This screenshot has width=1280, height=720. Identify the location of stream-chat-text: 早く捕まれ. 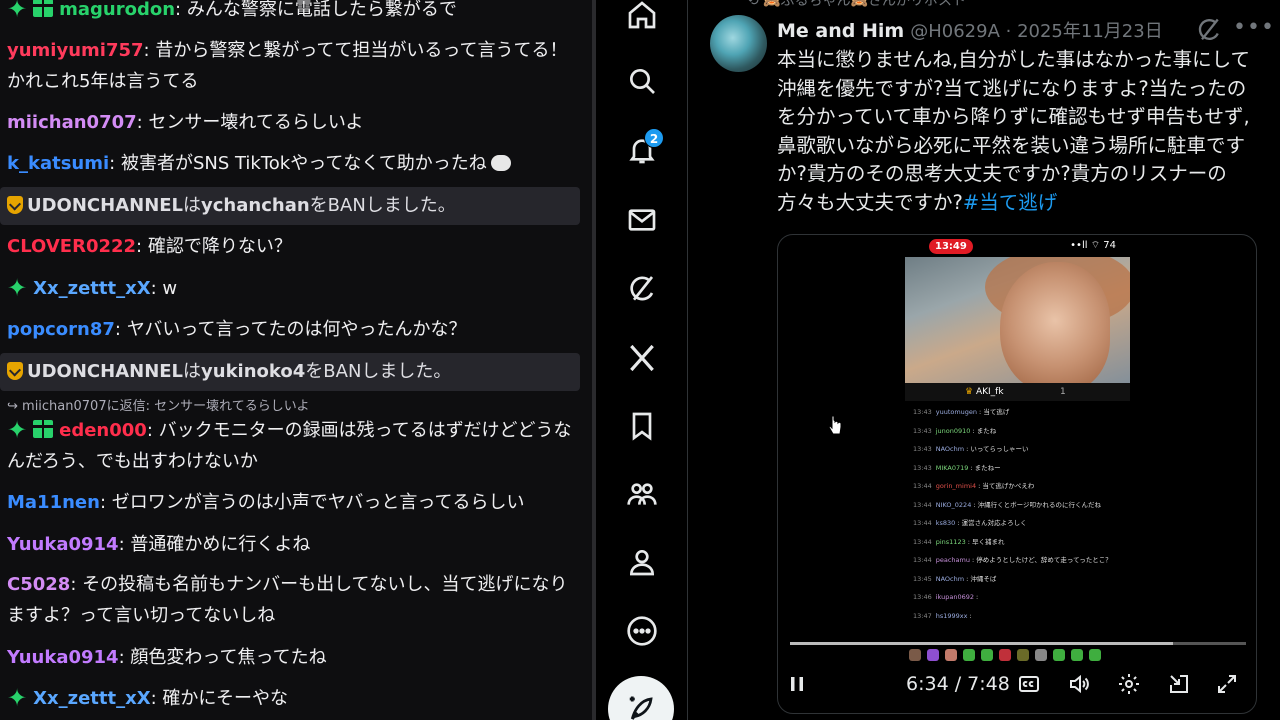
(988, 541).